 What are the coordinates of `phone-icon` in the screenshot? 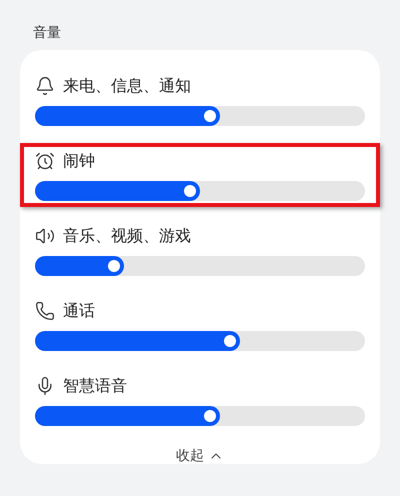 It's located at (45, 311).